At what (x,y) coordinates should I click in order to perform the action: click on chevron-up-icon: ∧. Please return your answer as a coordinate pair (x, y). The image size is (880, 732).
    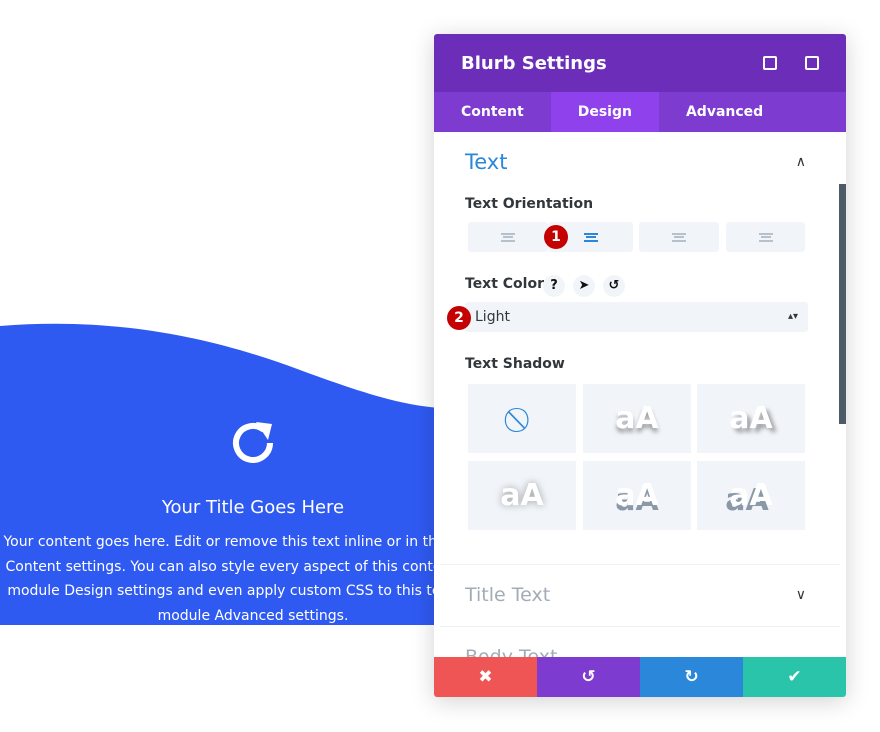
    Looking at the image, I should click on (801, 162).